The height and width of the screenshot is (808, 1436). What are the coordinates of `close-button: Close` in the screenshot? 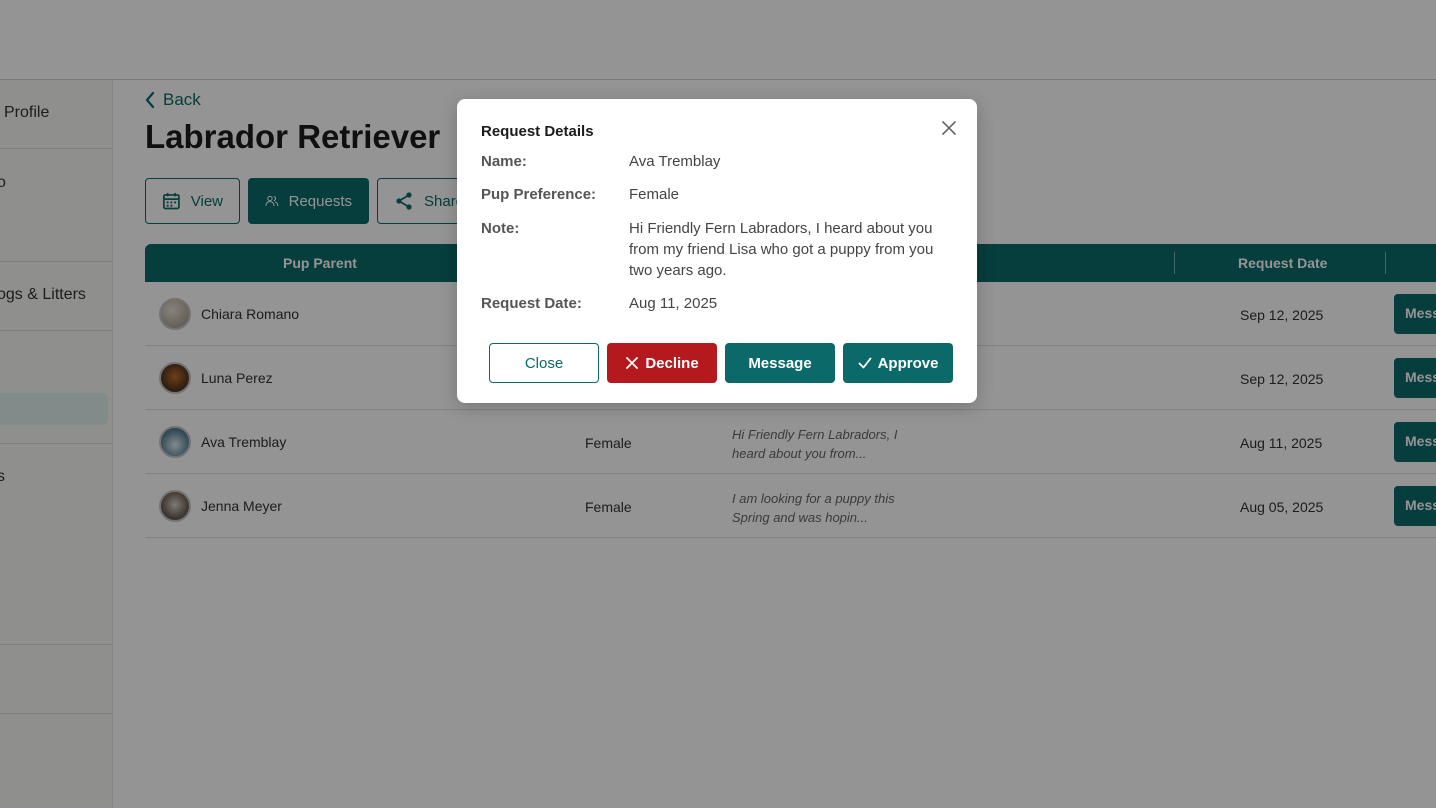 It's located at (544, 363).